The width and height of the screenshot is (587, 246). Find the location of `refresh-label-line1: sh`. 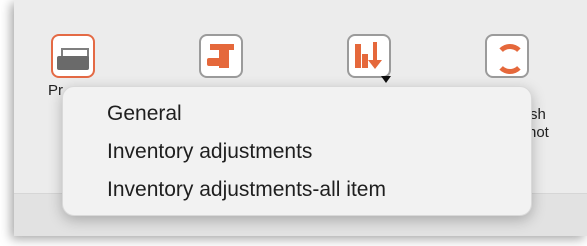

refresh-label-line1: sh is located at coordinates (538, 114).